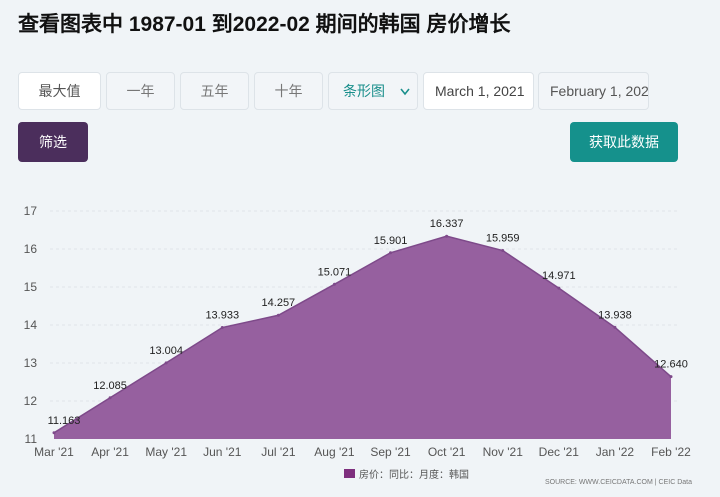 The height and width of the screenshot is (497, 720). Describe the element at coordinates (31, 249) in the screenshot. I see `y-tick-label: 16` at that location.